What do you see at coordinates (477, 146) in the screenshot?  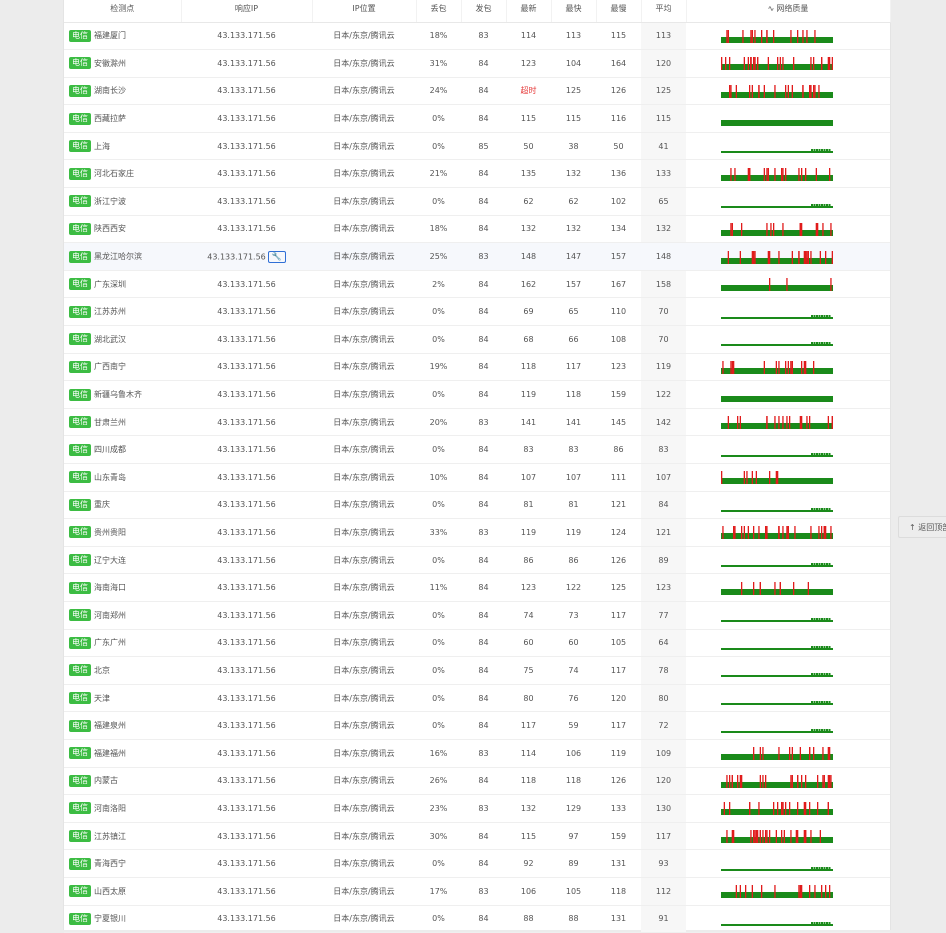 I see `table-row: 电信 上海 43.133.171.56 日本/东京/腾讯云 0% 85 50 38 50 41` at bounding box center [477, 146].